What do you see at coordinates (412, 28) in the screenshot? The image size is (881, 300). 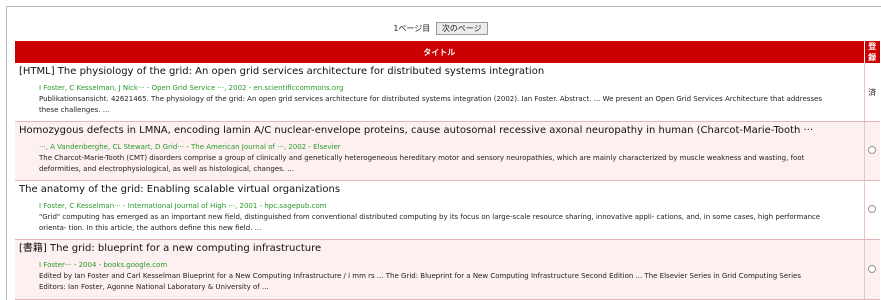 I see `page-indicator: 1ページ目` at bounding box center [412, 28].